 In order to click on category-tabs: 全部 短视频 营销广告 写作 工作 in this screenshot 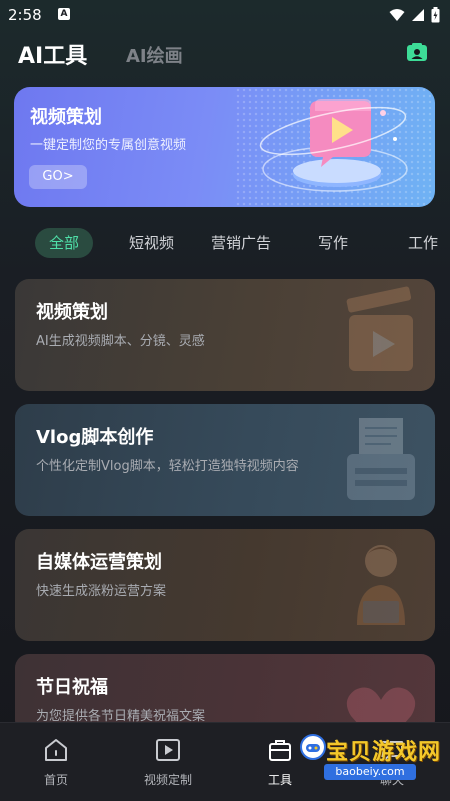, I will do `click(225, 244)`.